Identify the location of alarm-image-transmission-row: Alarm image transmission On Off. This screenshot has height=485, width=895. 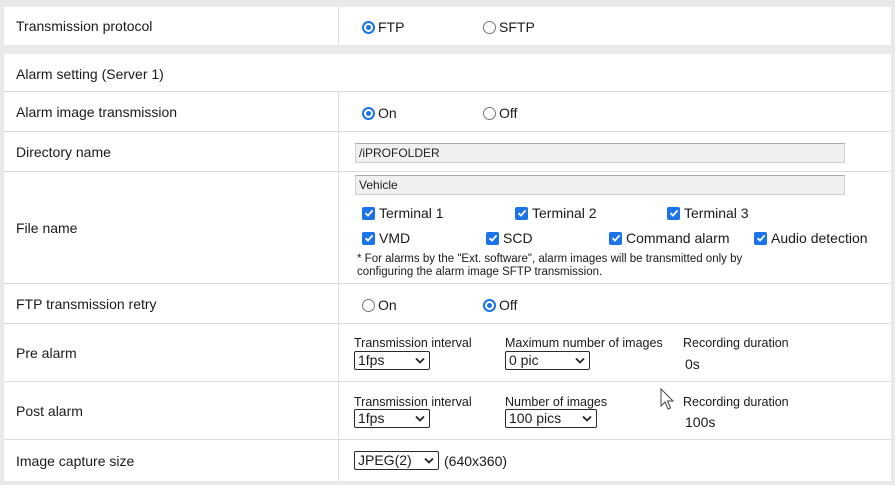
(447, 112).